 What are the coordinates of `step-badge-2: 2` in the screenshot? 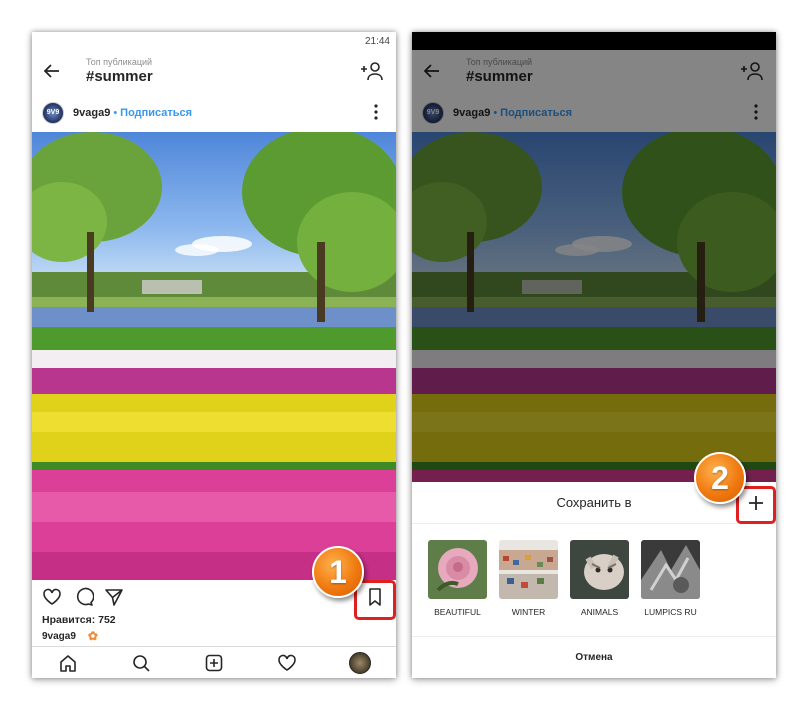 It's located at (720, 478).